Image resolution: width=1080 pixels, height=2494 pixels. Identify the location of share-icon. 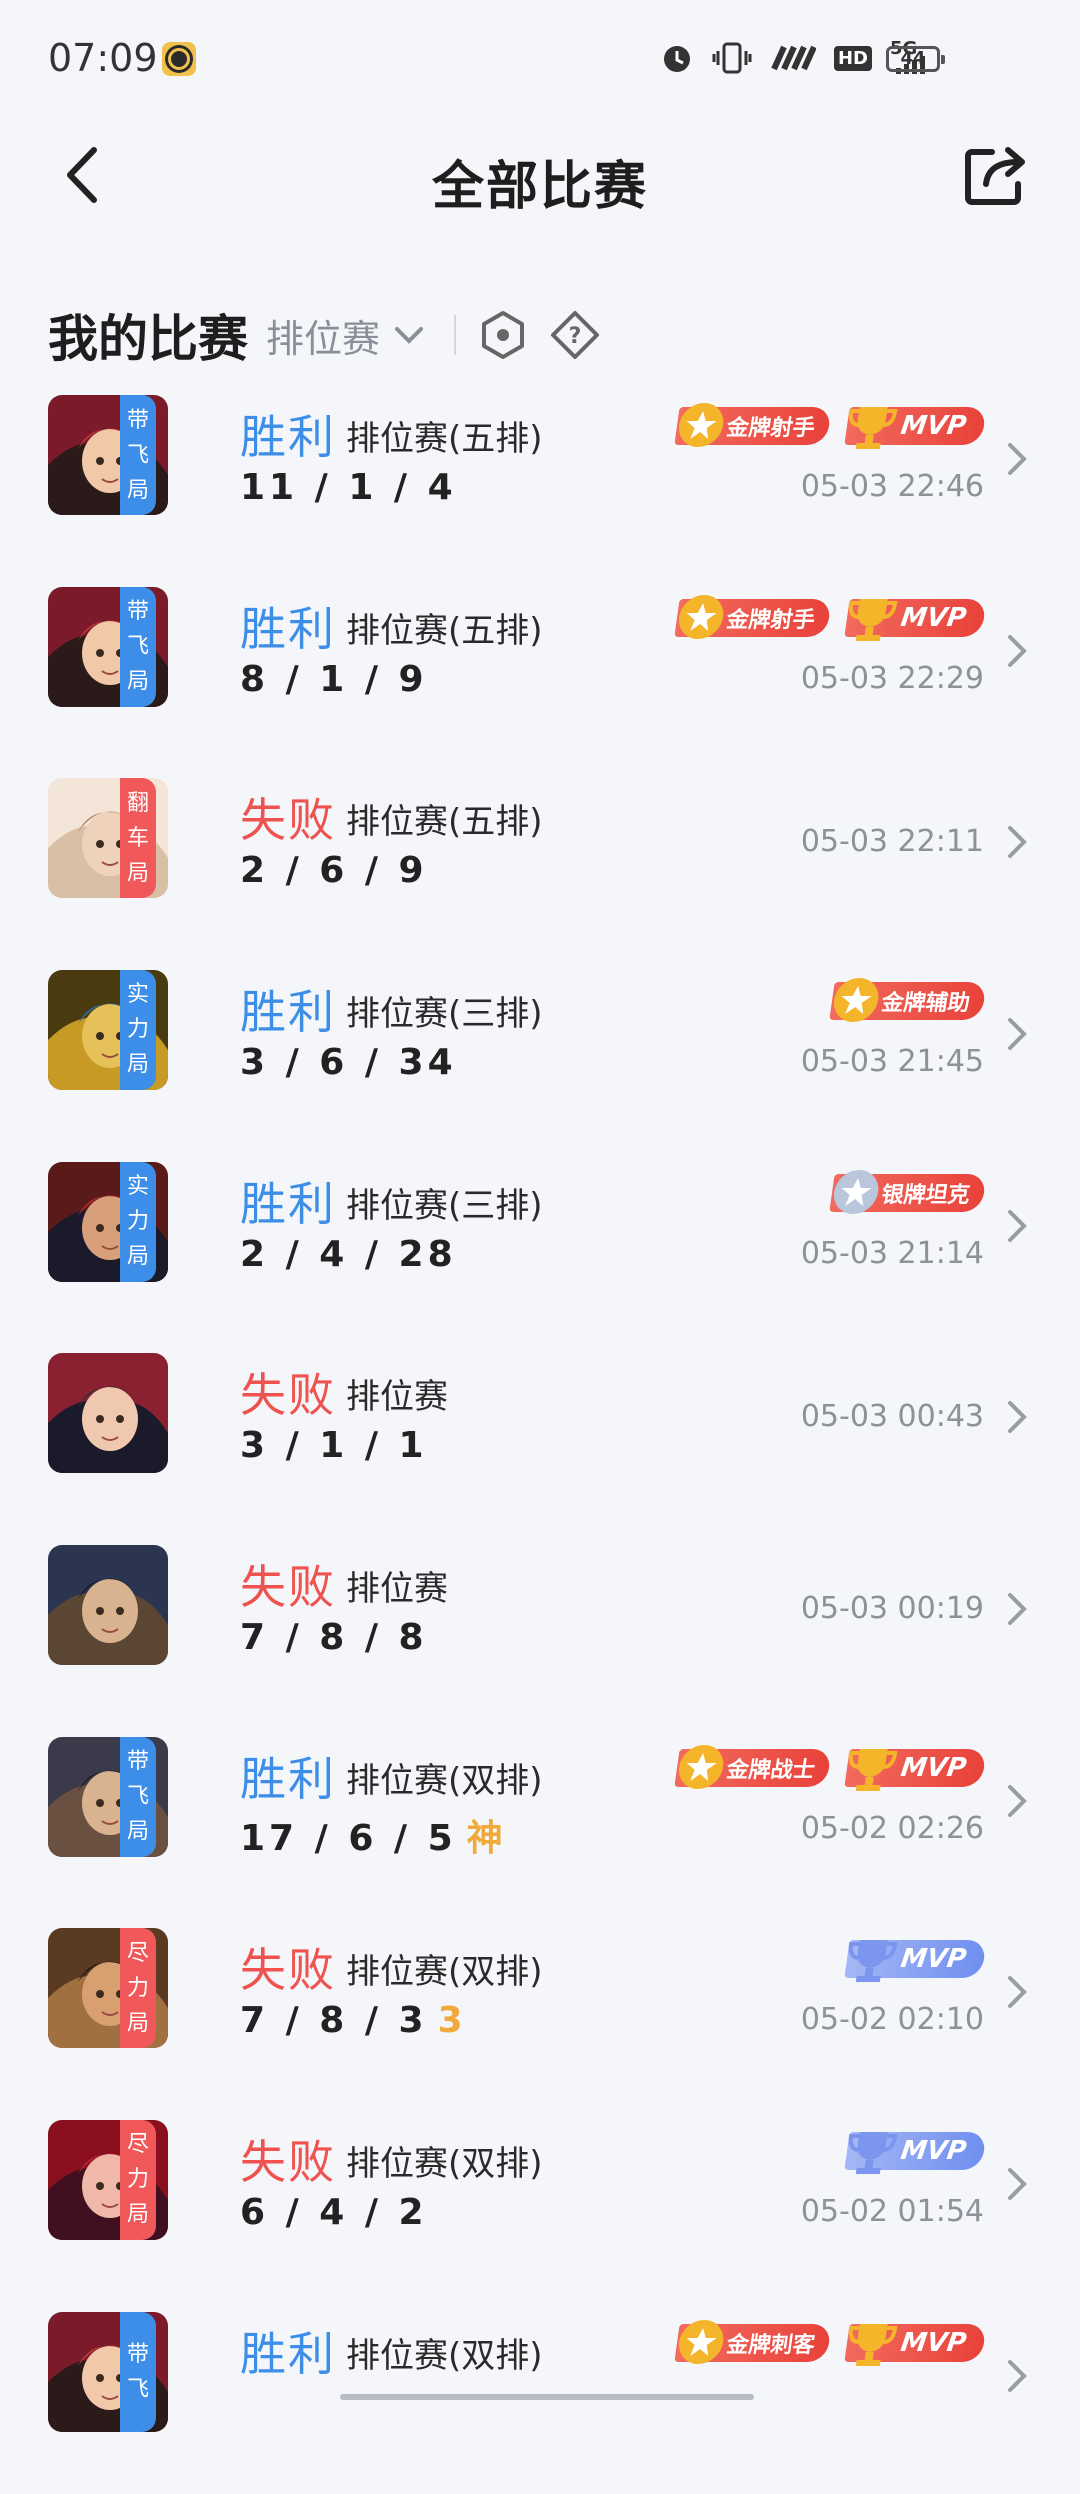
(996, 176).